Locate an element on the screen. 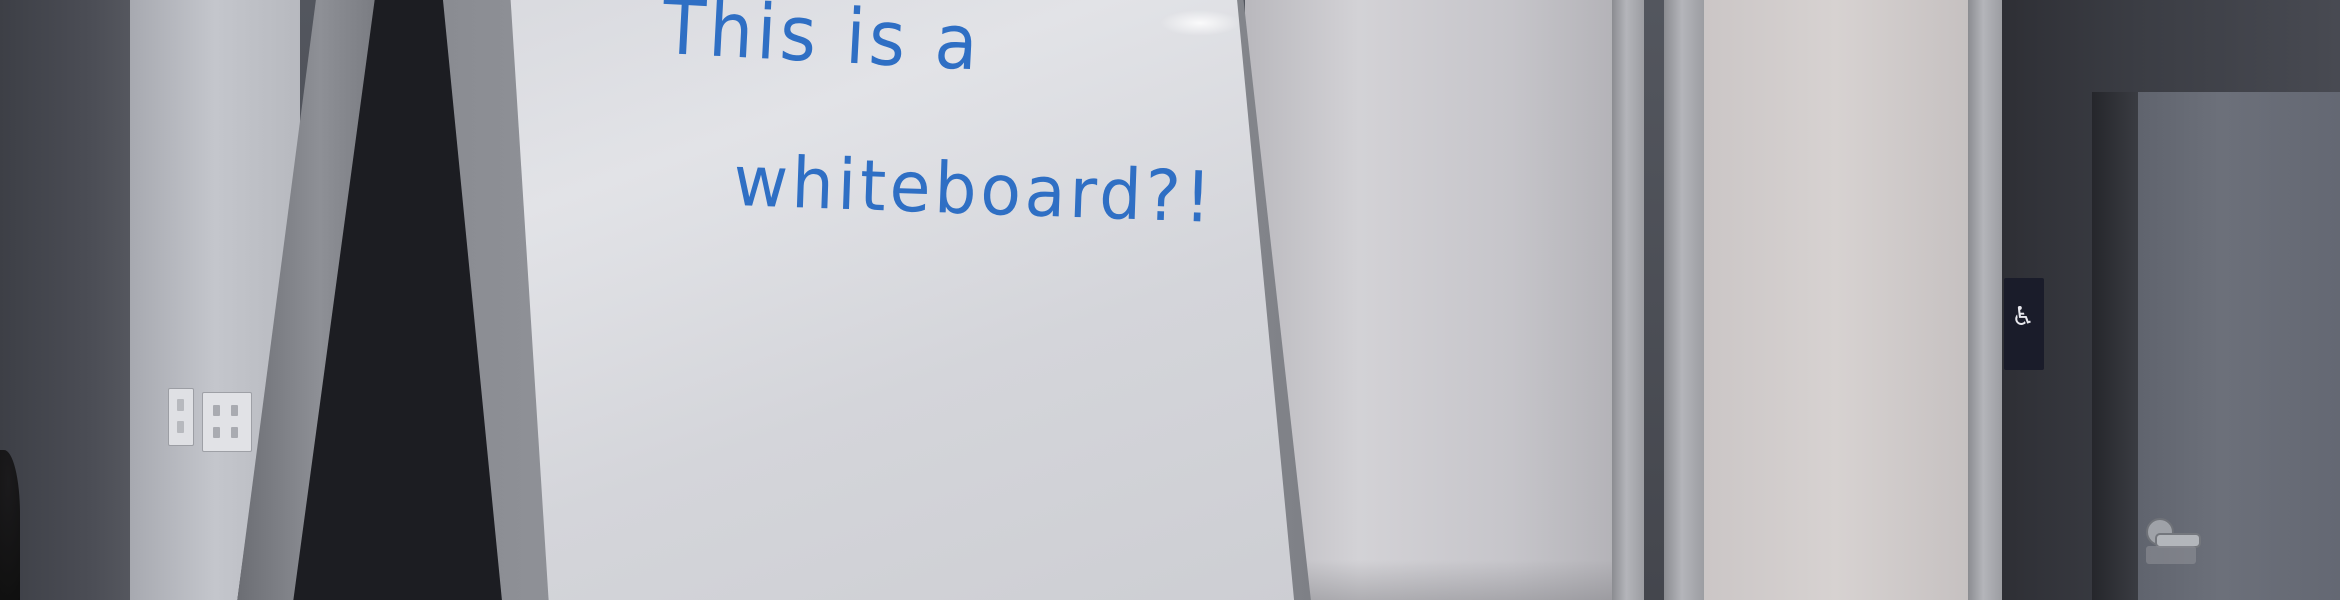 This screenshot has width=2340, height=600. light-reflection is located at coordinates (1200, 23).